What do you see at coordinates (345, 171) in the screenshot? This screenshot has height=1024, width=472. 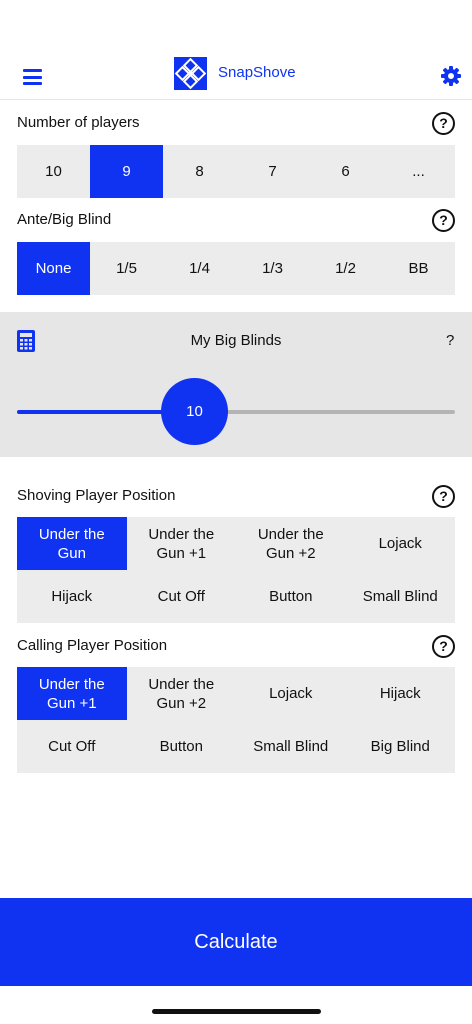 I see `players-option-6: 6` at bounding box center [345, 171].